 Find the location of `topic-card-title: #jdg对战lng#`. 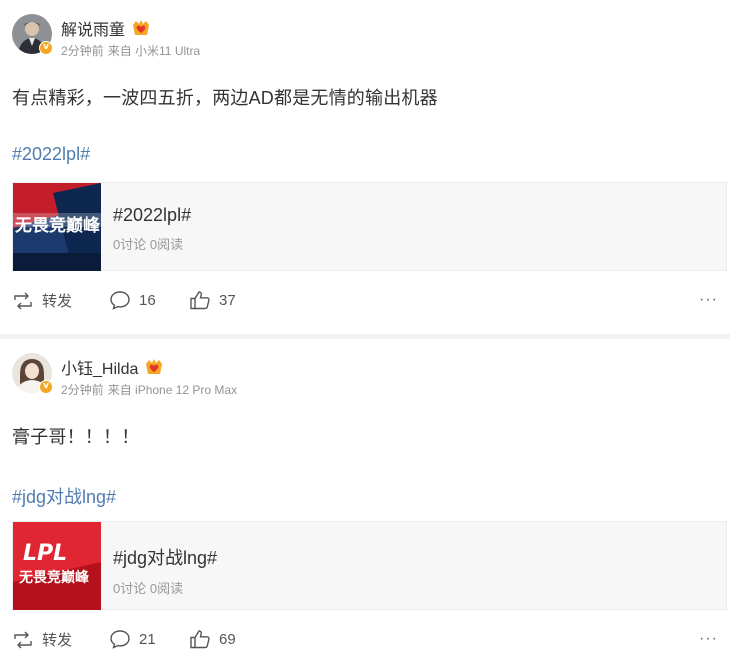

topic-card-title: #jdg对战lng# is located at coordinates (165, 558).